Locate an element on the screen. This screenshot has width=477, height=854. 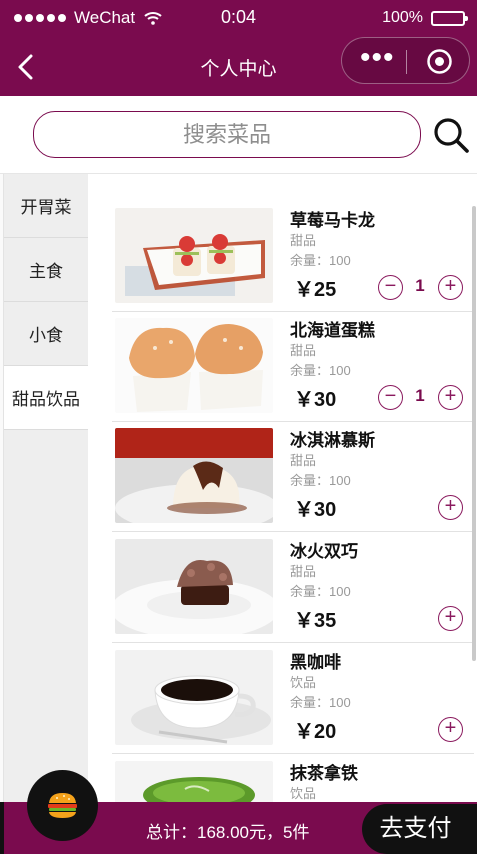
dish-name: 北海道蛋糕 is located at coordinates (332, 330).